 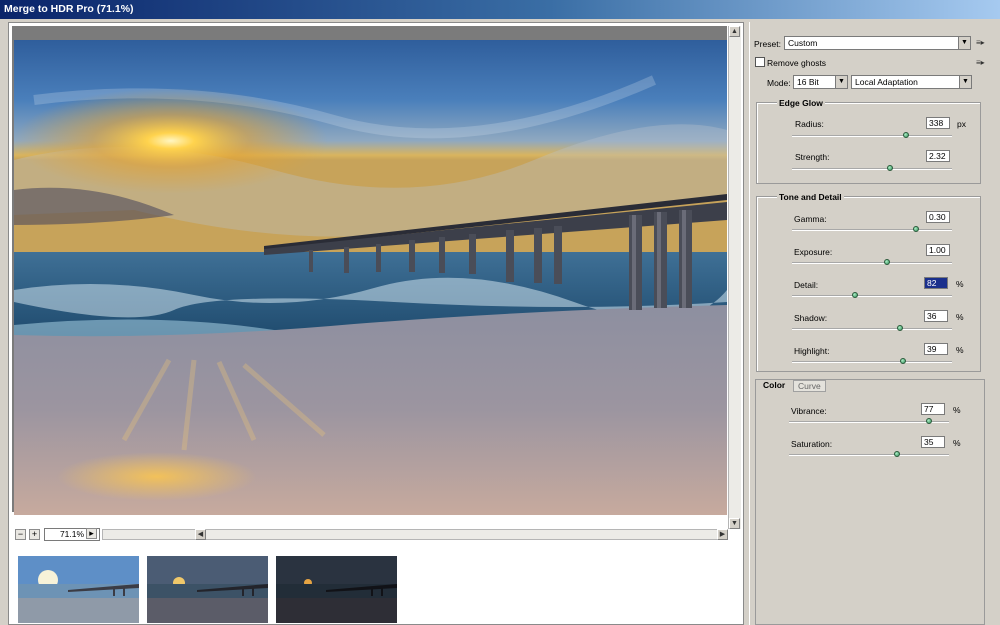 What do you see at coordinates (886, 82) in the screenshot?
I see `method-value: Local Adaptation` at bounding box center [886, 82].